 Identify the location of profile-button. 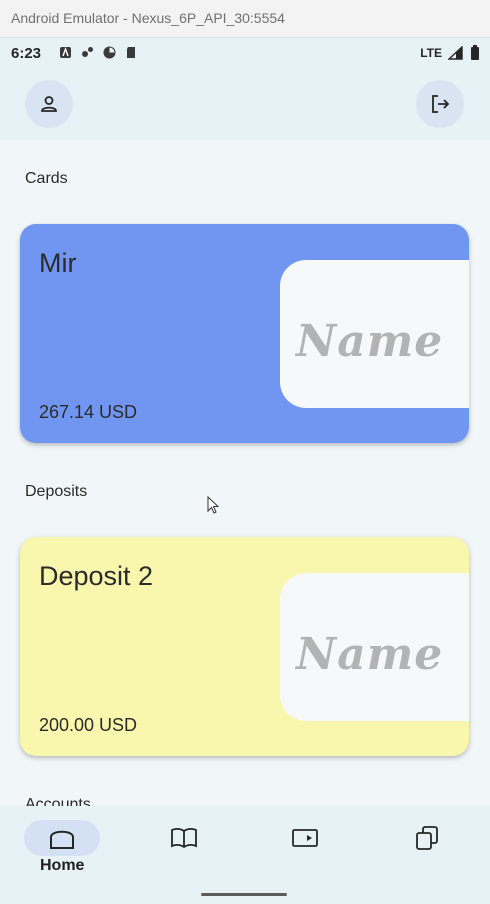
(49, 104).